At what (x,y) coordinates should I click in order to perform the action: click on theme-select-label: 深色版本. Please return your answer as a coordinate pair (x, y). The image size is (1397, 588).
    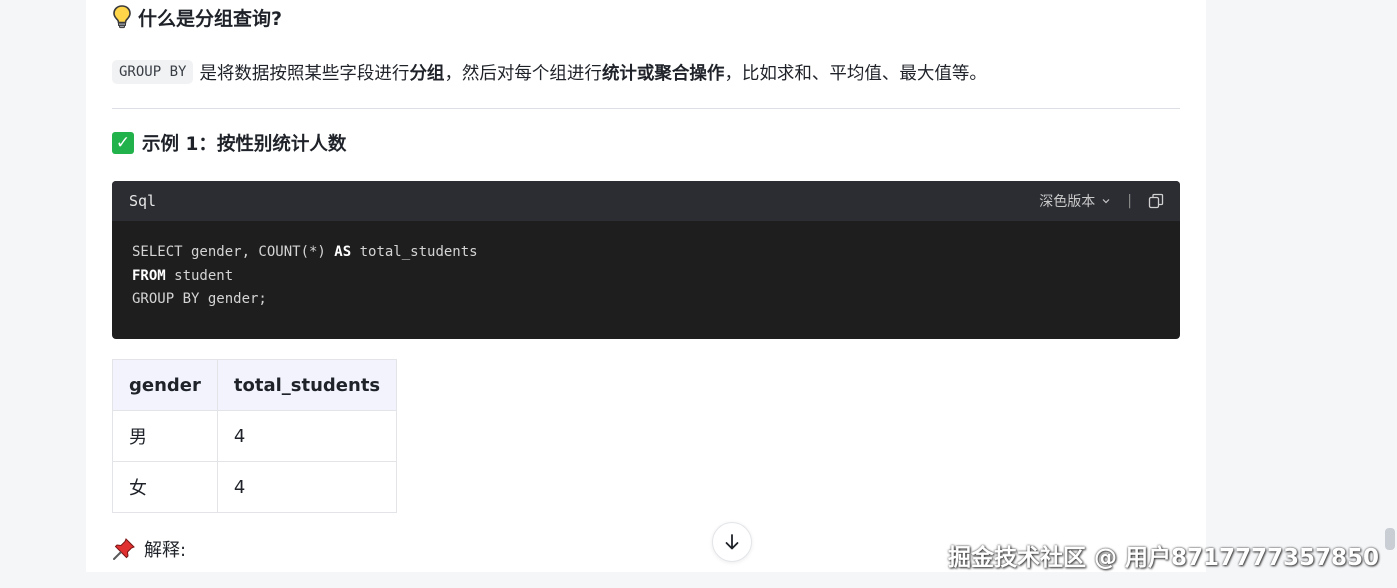
    Looking at the image, I should click on (1067, 202).